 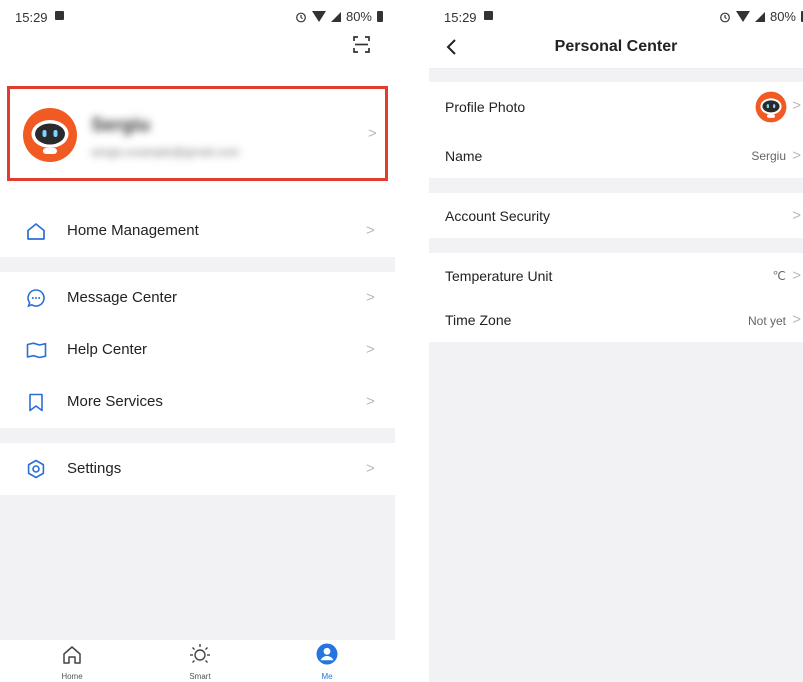 What do you see at coordinates (115, 401) in the screenshot?
I see `menu-item-label: More Services` at bounding box center [115, 401].